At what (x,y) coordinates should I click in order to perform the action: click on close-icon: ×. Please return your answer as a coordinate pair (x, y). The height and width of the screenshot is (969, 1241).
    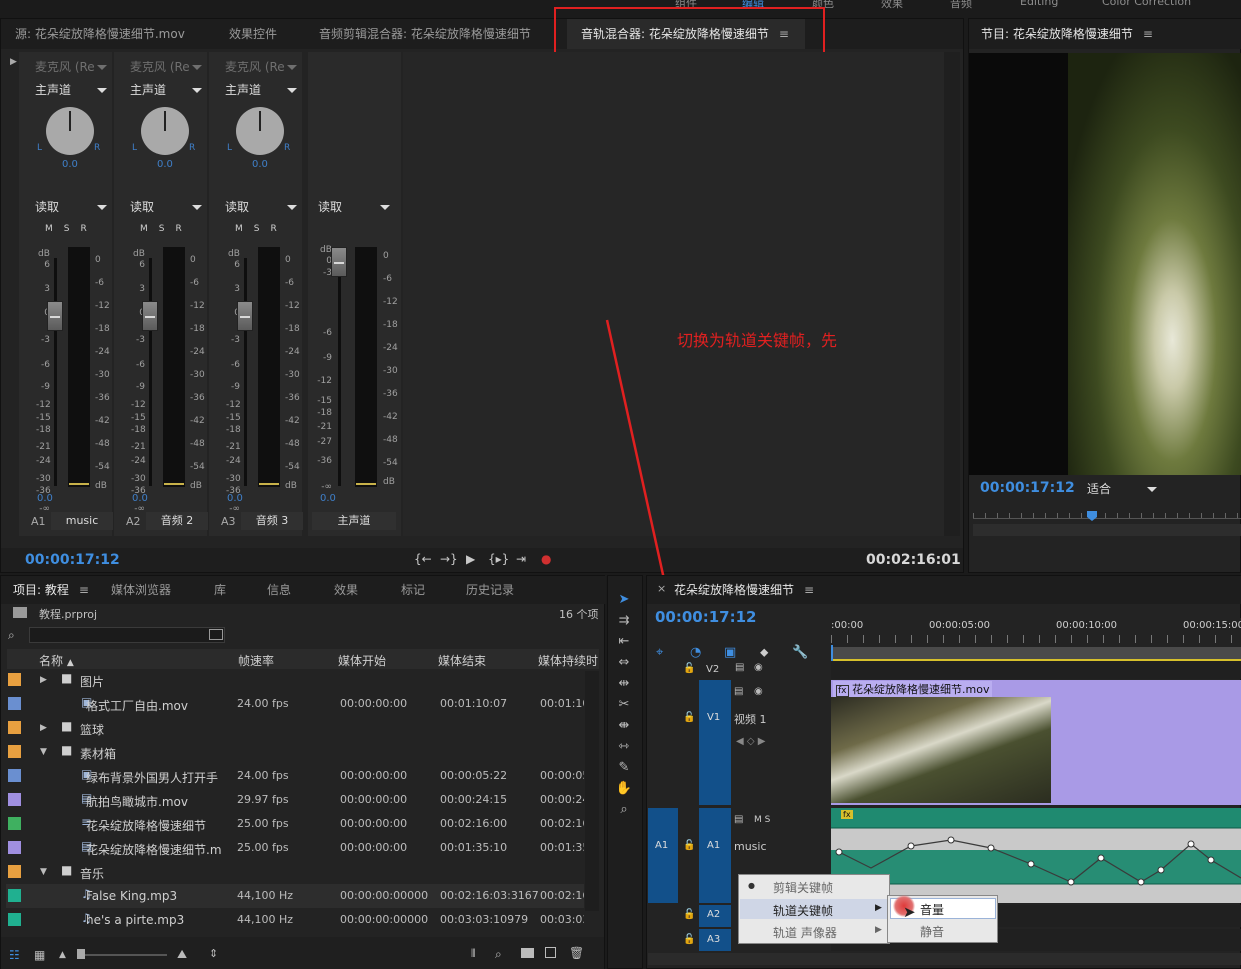
    Looking at the image, I should click on (661, 588).